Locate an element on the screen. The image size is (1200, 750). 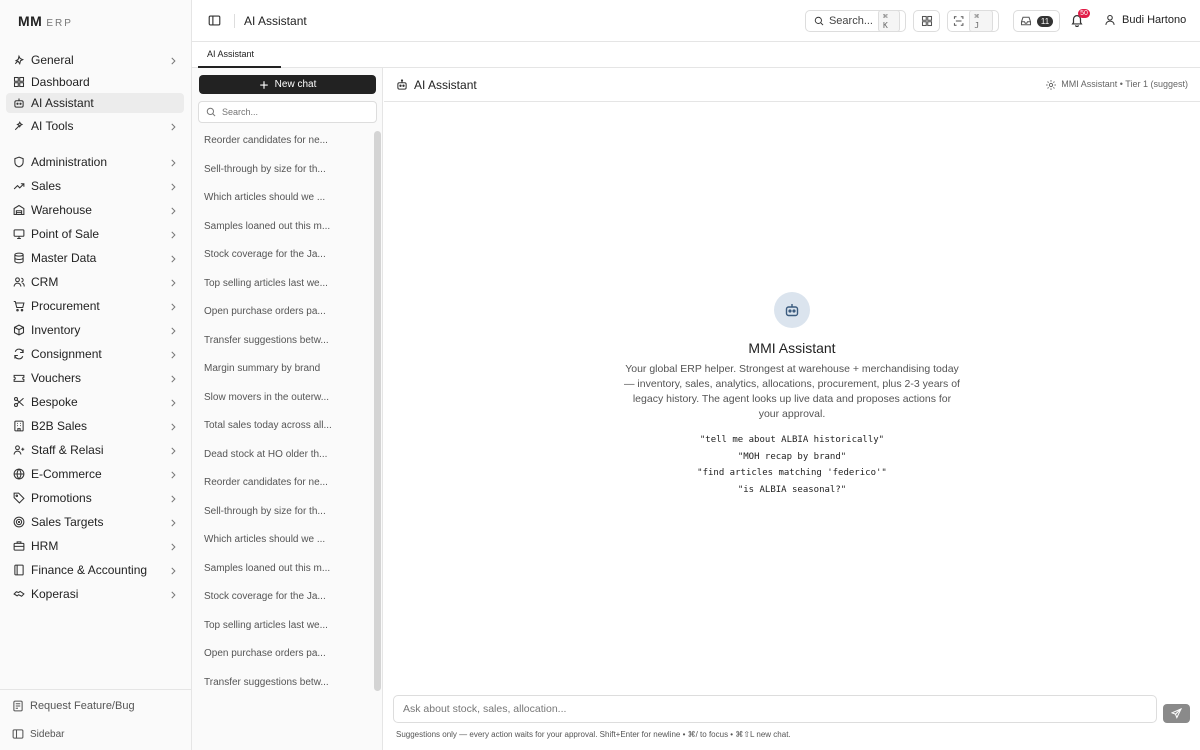
chat-search-box is located at coordinates (287, 112).